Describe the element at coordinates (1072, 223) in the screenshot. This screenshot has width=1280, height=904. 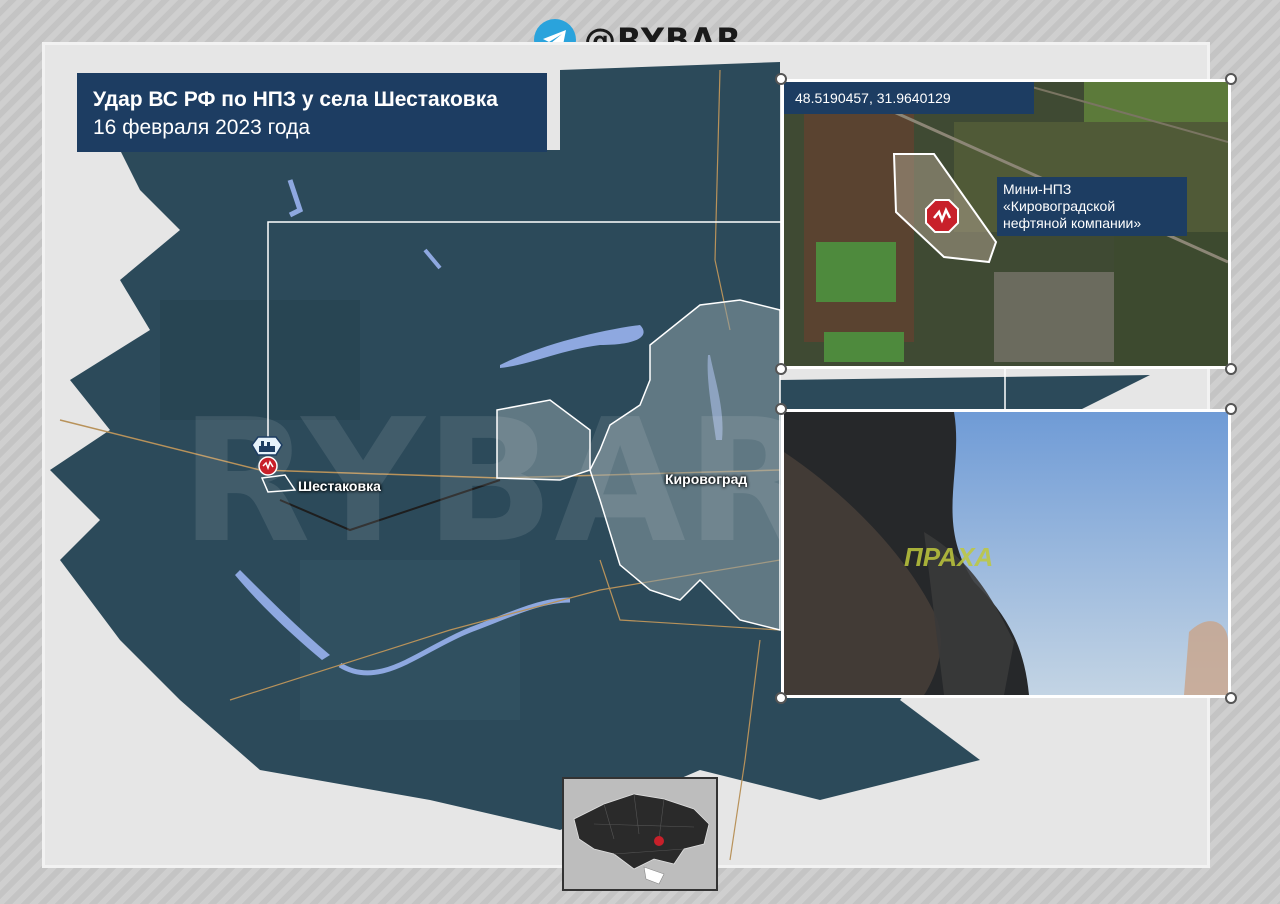
I see `refinery-label-line: нефтяной компании»` at that location.